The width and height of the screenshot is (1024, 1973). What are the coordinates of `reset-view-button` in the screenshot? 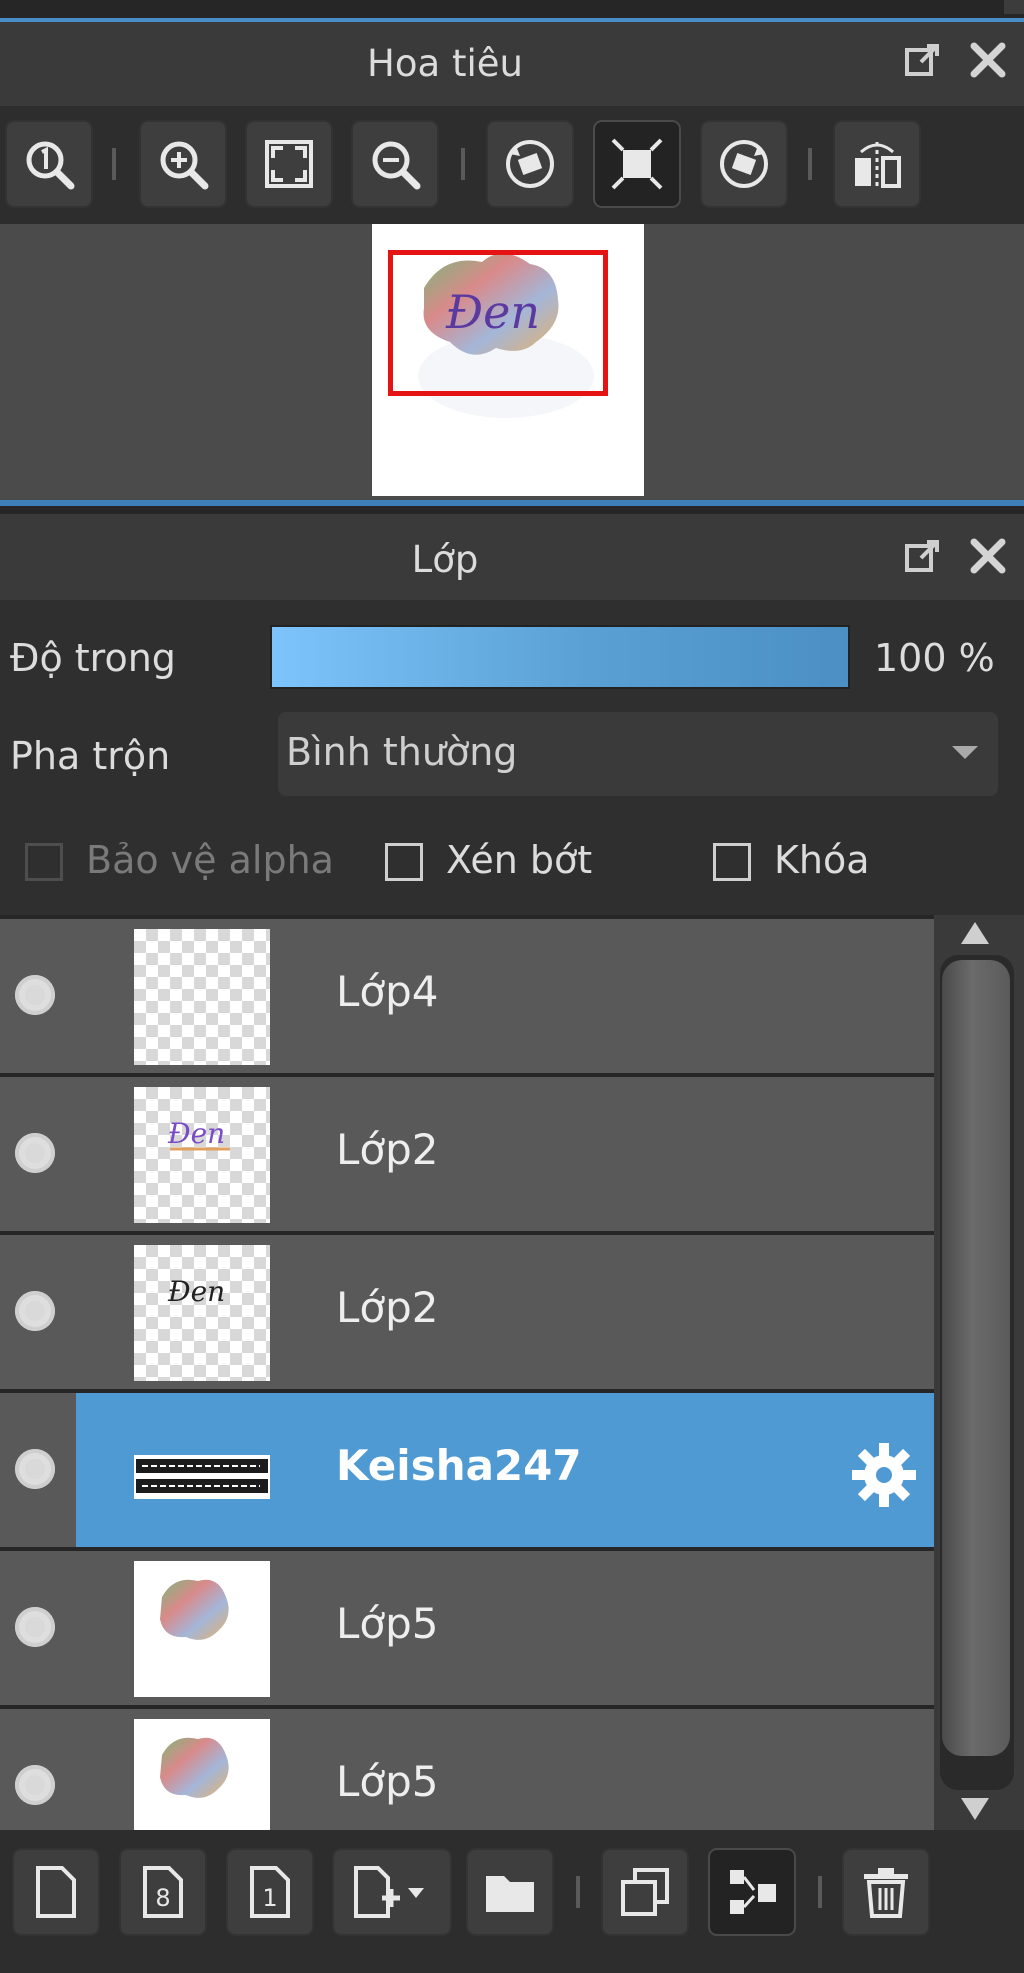 It's located at (637, 164).